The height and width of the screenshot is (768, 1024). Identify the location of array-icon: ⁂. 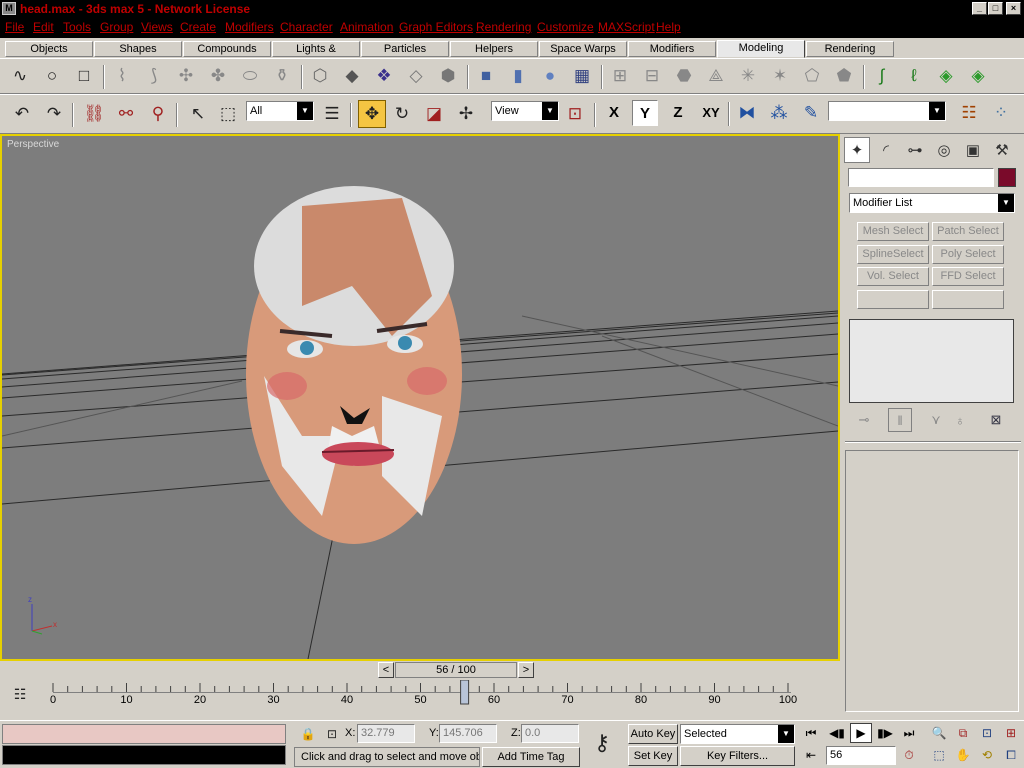
(779, 113).